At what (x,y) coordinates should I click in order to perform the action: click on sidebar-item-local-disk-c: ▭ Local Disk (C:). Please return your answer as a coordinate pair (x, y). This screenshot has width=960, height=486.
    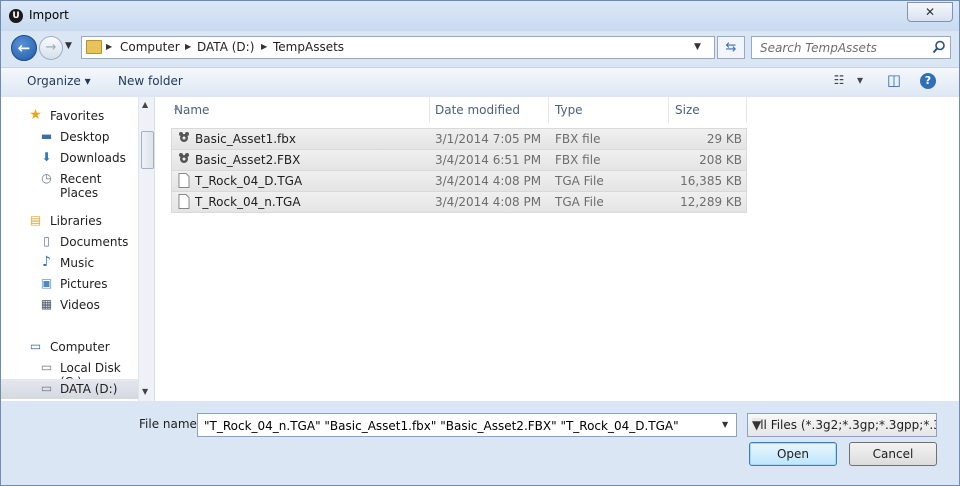
    Looking at the image, I should click on (70, 374).